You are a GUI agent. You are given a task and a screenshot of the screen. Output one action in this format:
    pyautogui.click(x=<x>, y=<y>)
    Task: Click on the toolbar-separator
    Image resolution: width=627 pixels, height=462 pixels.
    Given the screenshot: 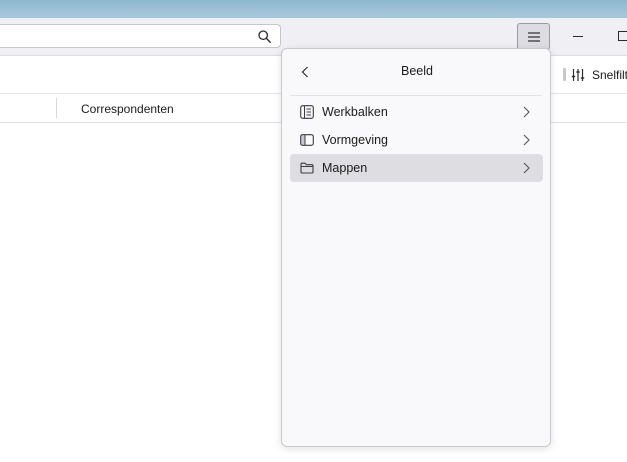 What is the action you would take?
    pyautogui.click(x=564, y=74)
    